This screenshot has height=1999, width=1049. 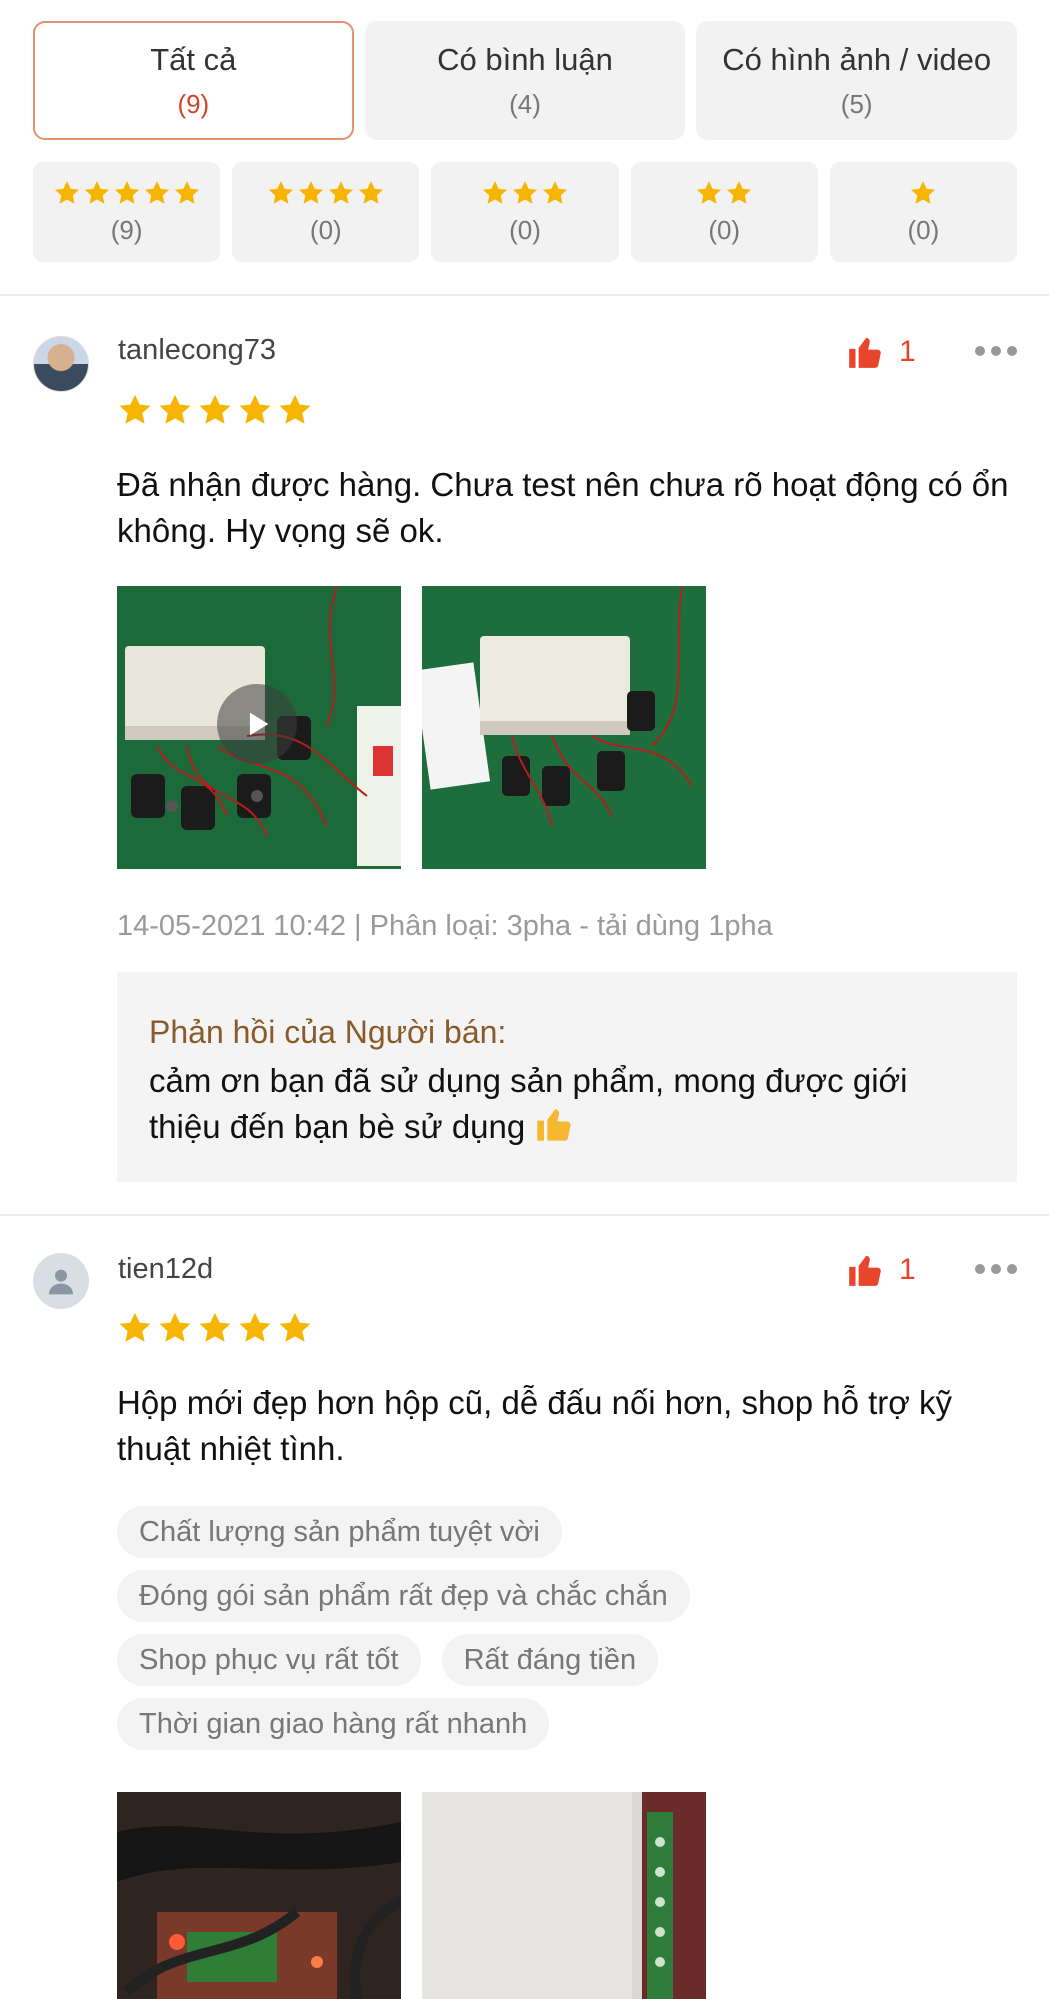 I want to click on play-icon, so click(x=257, y=724).